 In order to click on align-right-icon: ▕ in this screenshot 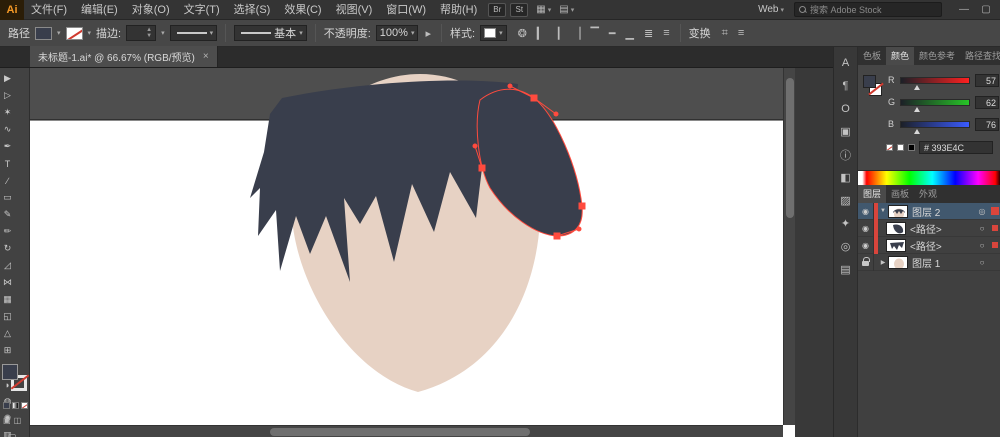, I will do `click(576, 33)`.